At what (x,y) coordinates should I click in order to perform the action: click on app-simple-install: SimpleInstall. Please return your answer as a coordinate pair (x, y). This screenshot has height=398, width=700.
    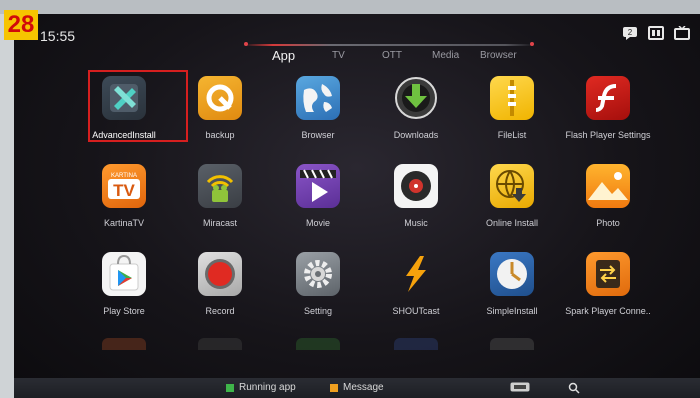
    Looking at the image, I should click on (512, 290).